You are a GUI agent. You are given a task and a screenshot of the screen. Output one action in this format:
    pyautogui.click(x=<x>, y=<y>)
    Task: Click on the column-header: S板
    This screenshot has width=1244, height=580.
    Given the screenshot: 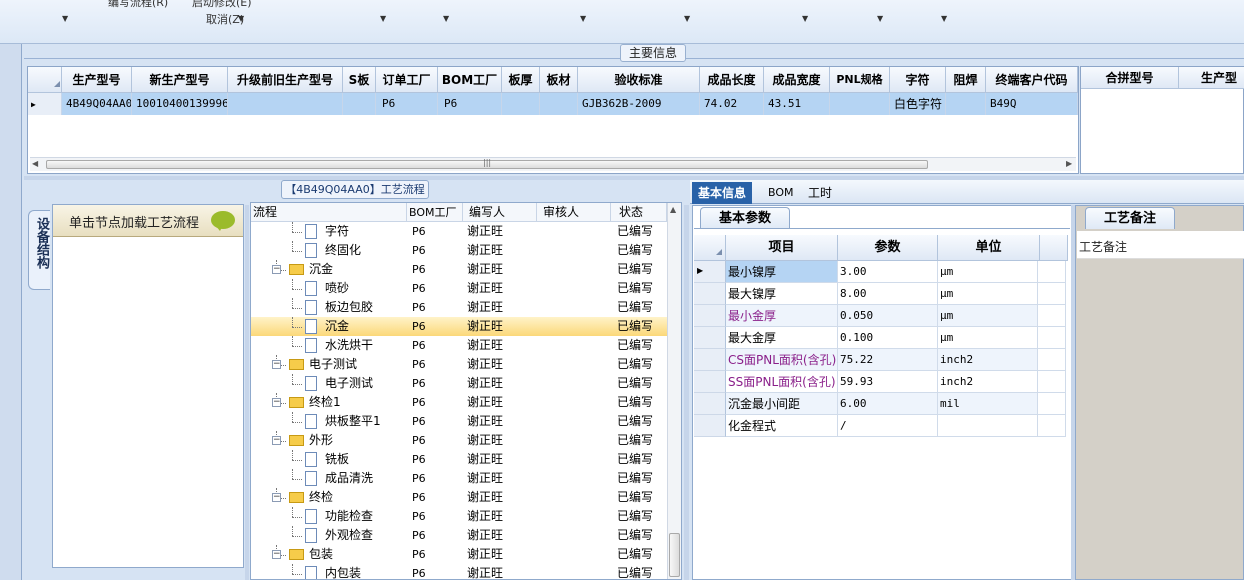 What is the action you would take?
    pyautogui.click(x=359, y=80)
    